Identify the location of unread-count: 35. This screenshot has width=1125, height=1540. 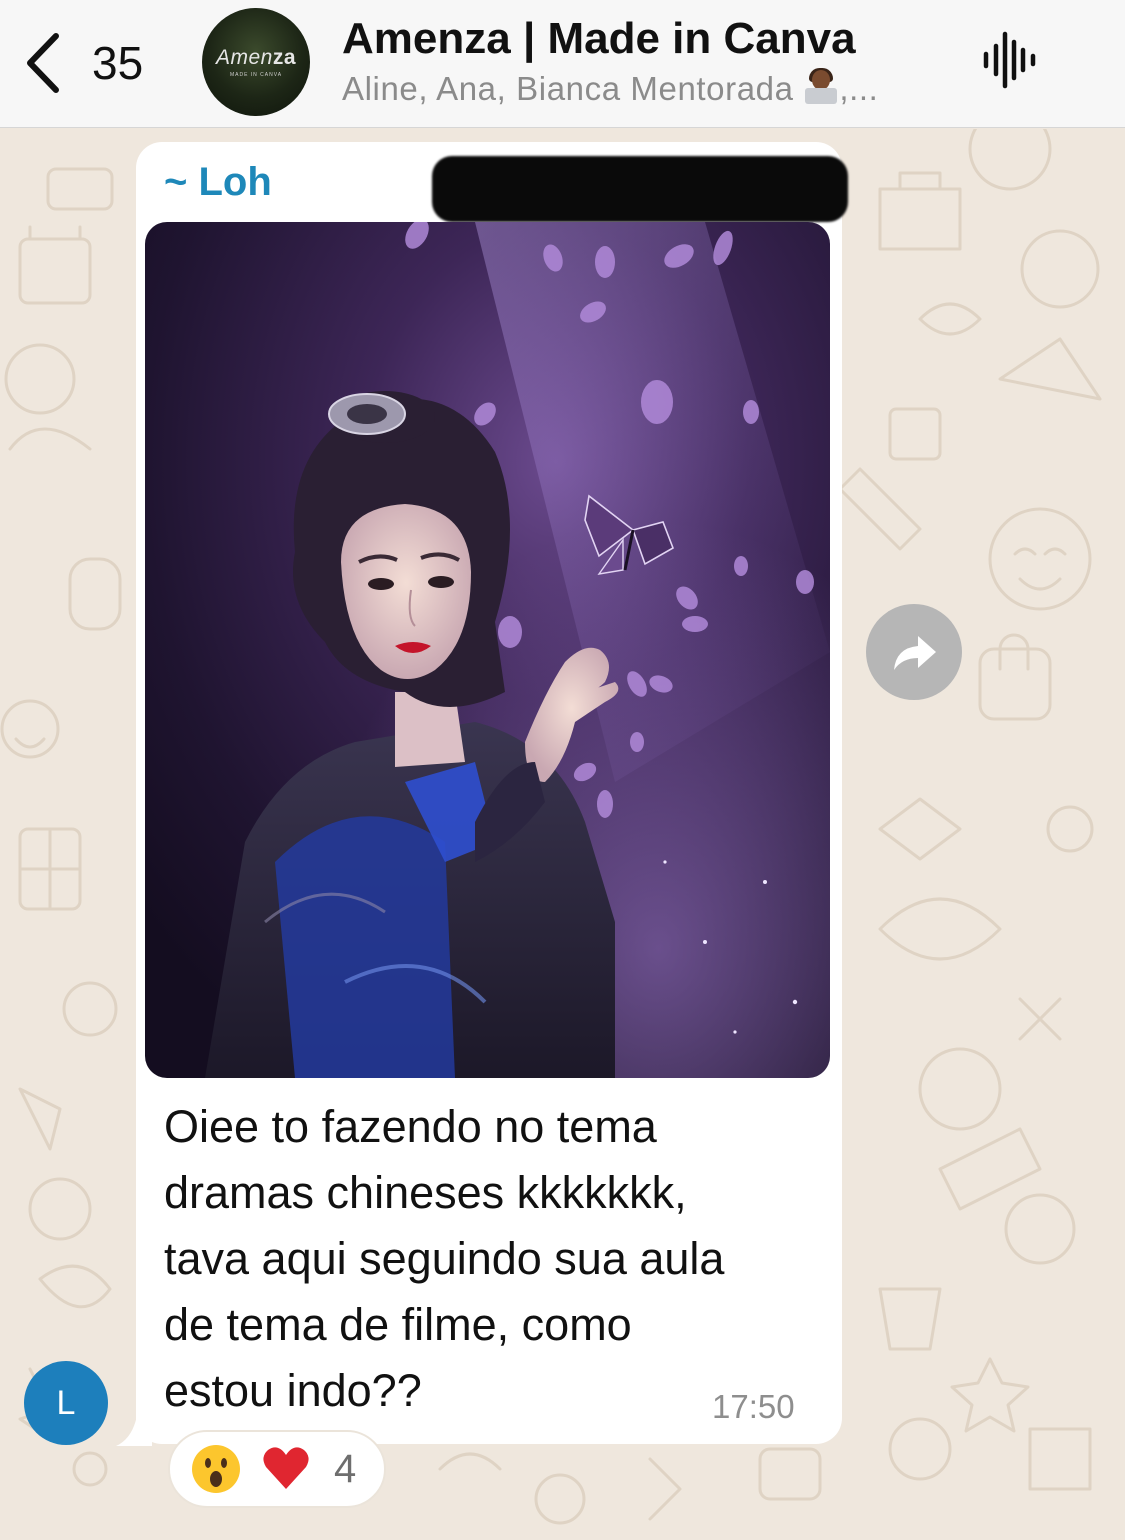
(118, 63).